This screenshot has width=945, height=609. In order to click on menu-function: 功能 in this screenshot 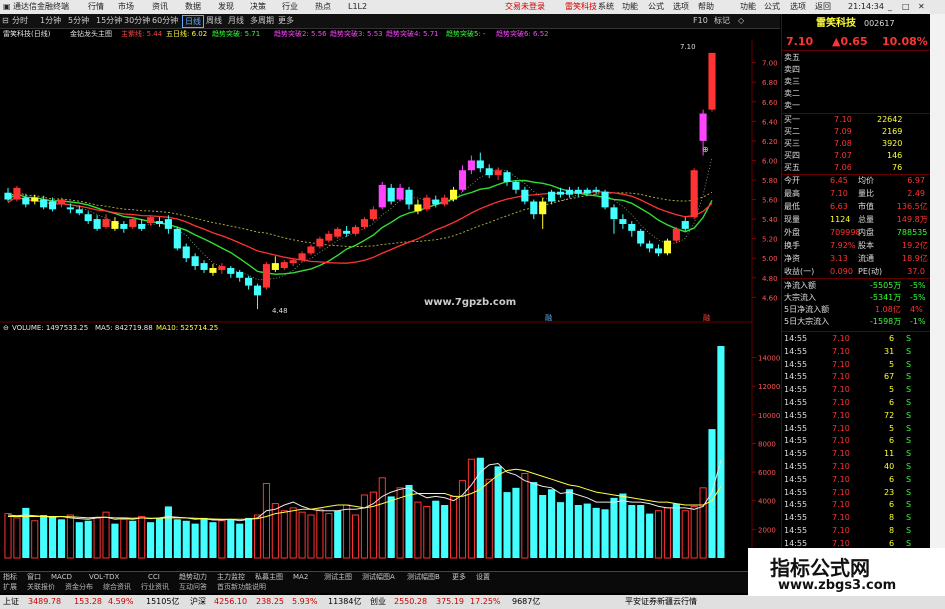, I will do `click(630, 7)`.